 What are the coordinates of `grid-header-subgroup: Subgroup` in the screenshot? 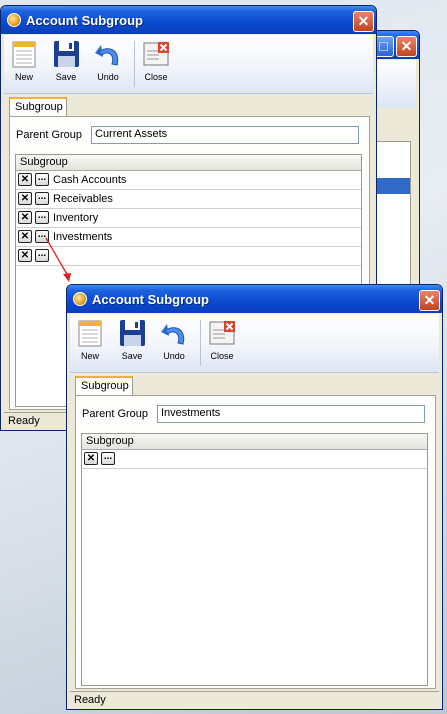 It's located at (254, 442).